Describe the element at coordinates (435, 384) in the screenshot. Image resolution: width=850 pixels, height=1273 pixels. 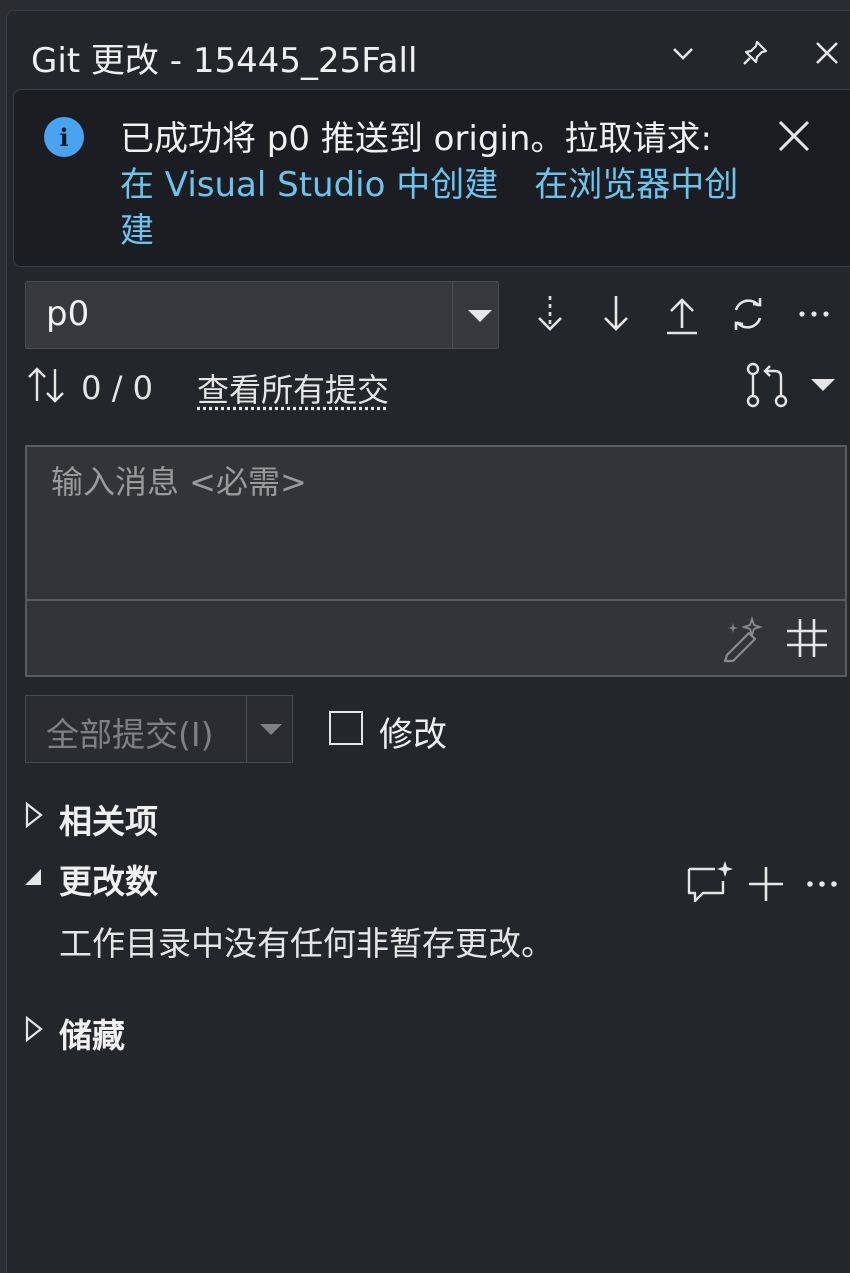
I see `sync-status-row: 0 / 0 查看所有提交` at that location.